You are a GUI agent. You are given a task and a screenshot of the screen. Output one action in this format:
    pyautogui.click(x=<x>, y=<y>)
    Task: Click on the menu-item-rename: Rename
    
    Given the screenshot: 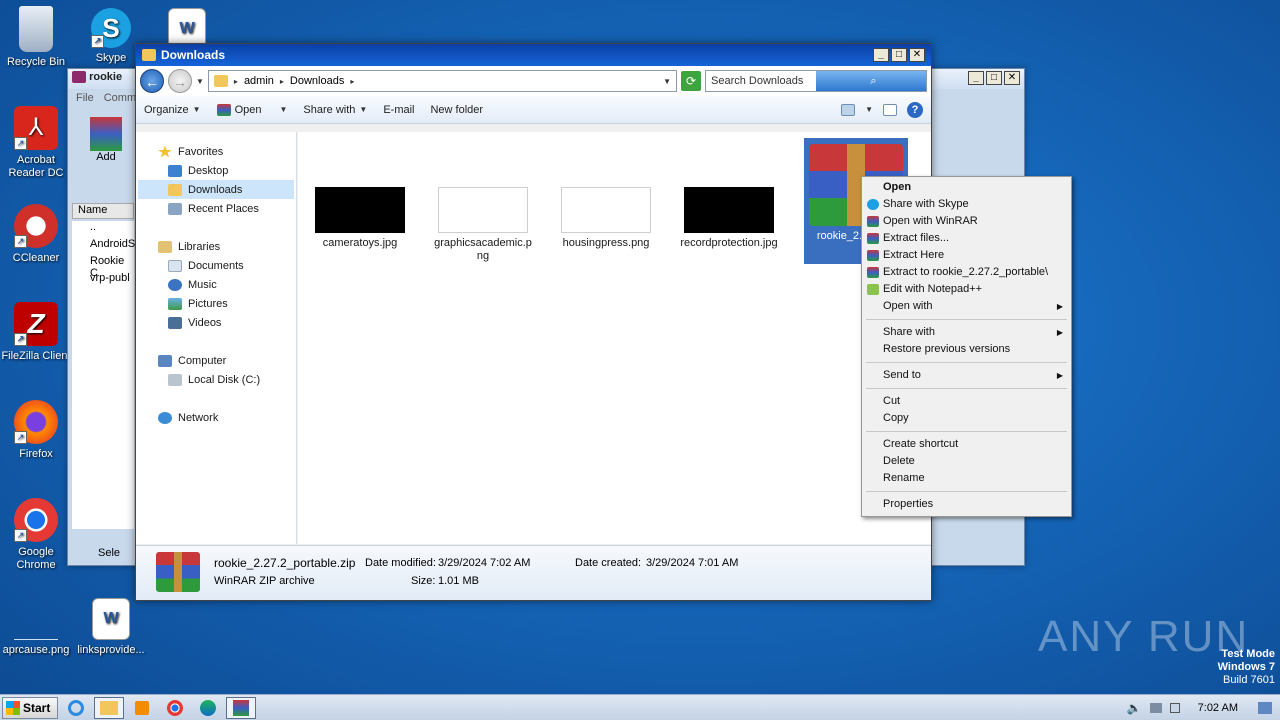 What is the action you would take?
    pyautogui.click(x=966, y=478)
    